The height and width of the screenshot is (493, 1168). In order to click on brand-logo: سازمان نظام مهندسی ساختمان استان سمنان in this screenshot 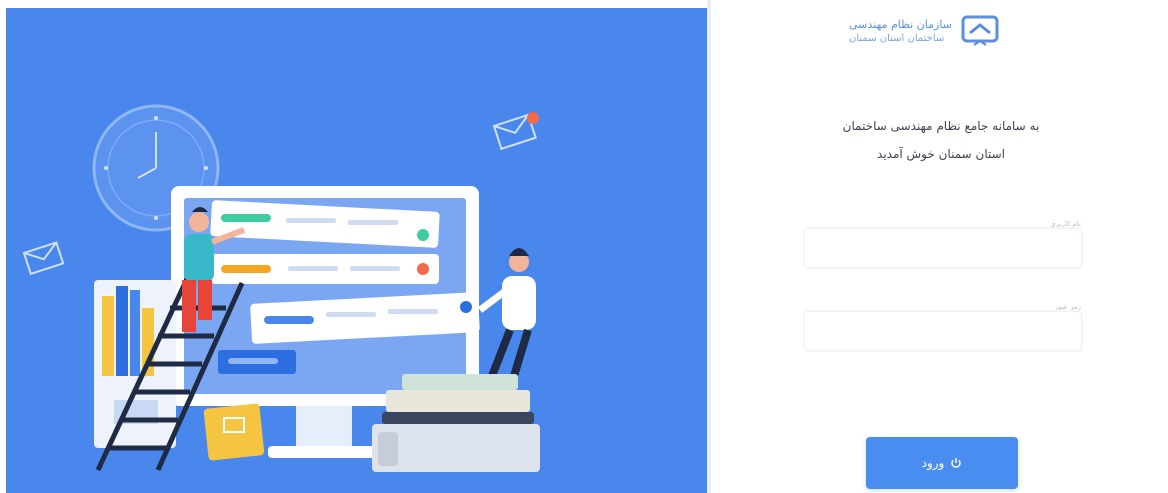, I will do `click(949, 31)`.